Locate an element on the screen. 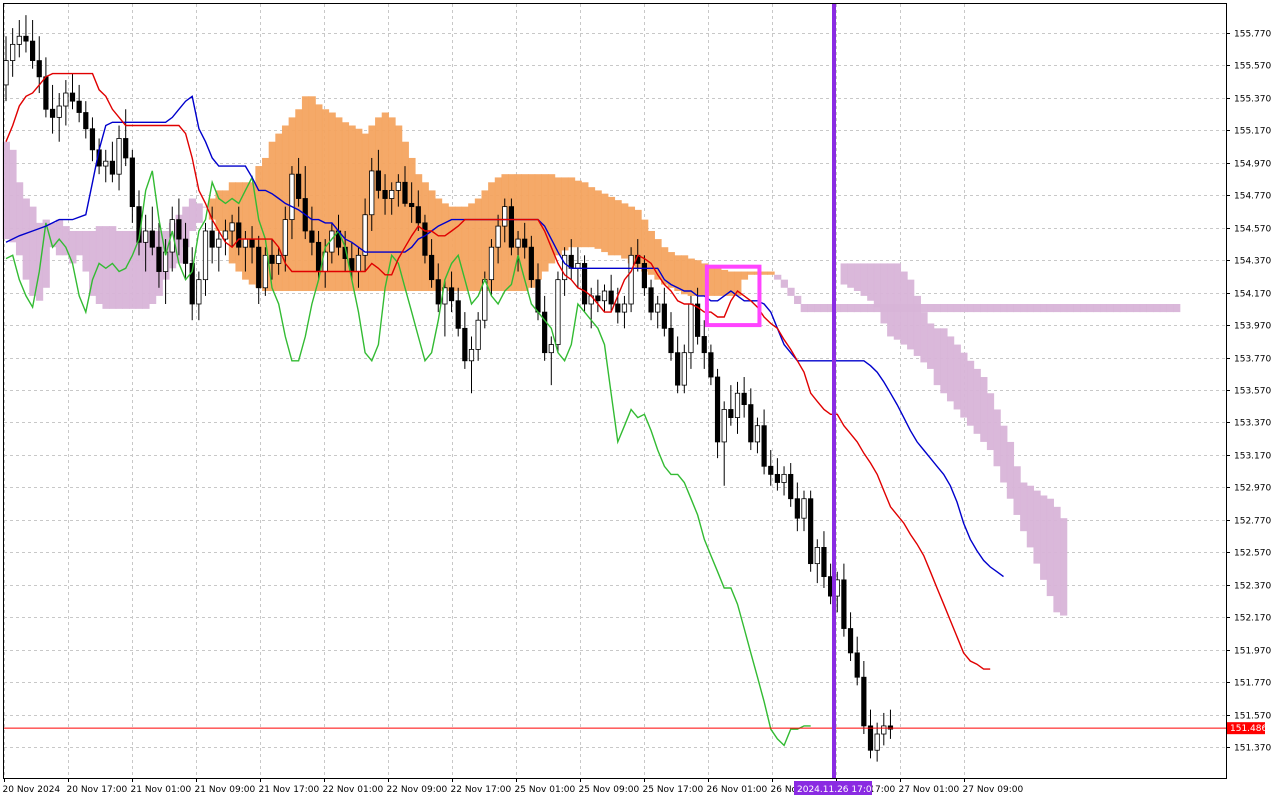  time-tick-label: 27 Nov 09:00 is located at coordinates (993, 790).